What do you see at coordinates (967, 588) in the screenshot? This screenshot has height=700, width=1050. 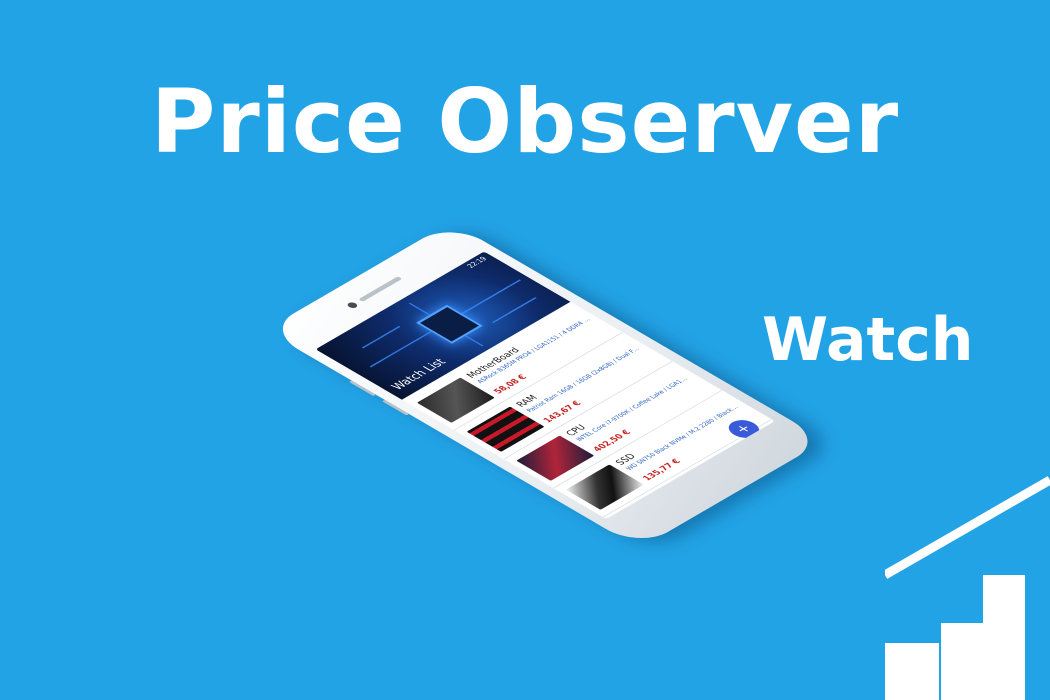 I see `logo-bars-icon` at bounding box center [967, 588].